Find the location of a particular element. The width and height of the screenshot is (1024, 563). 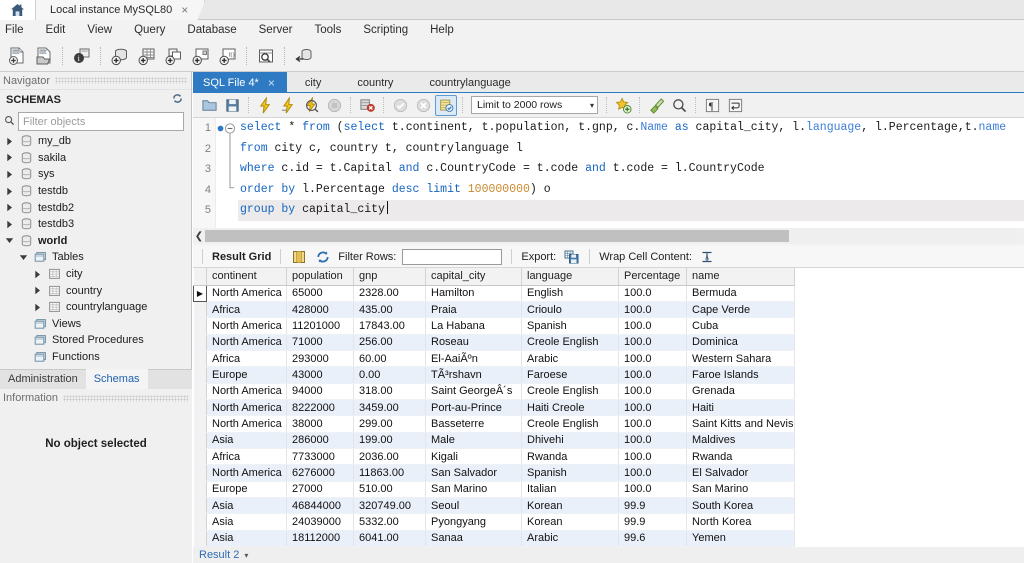

tab-city: city is located at coordinates (313, 82).